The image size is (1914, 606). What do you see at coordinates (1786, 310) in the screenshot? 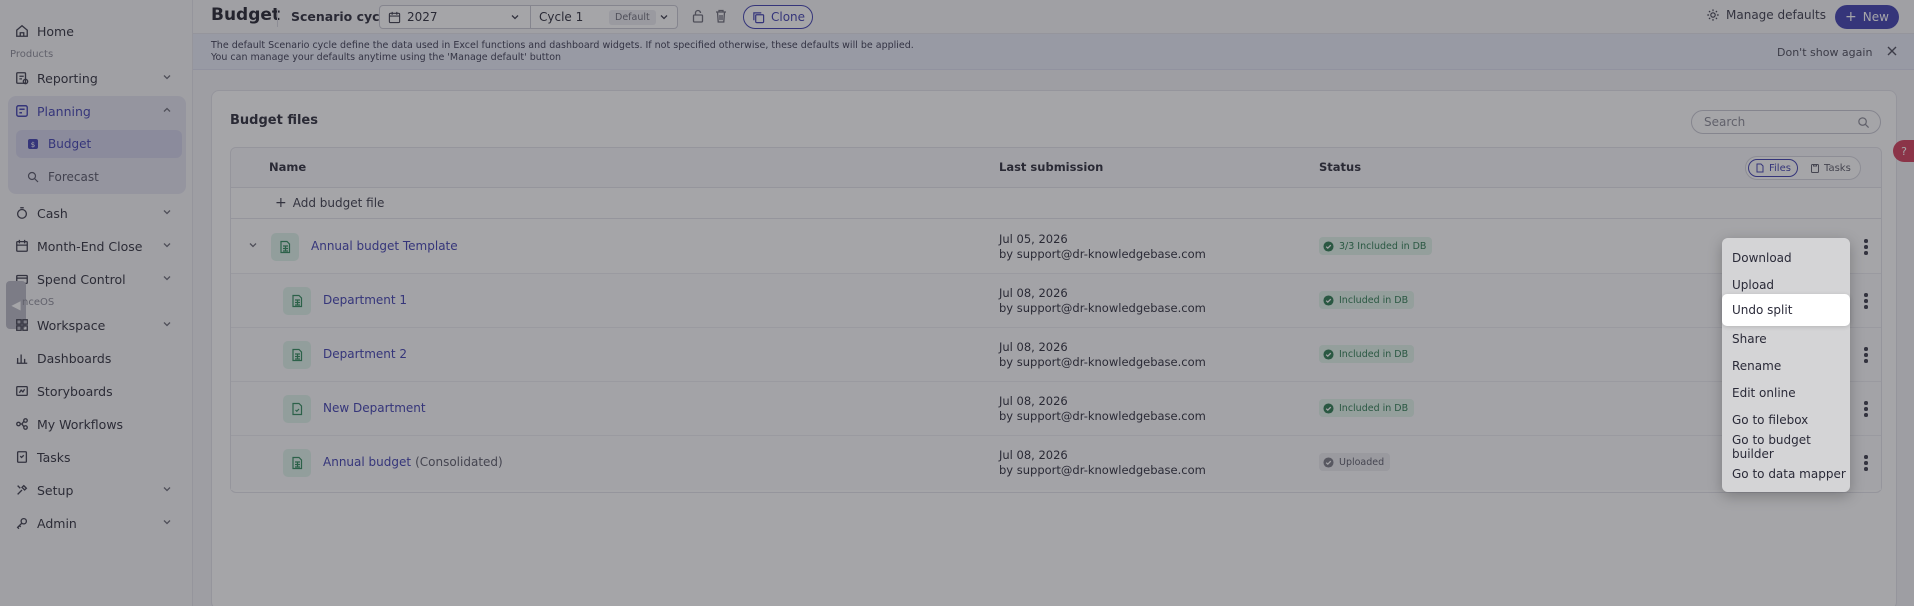
I see `menu-item-undo-split-highlight: Undo split` at bounding box center [1786, 310].